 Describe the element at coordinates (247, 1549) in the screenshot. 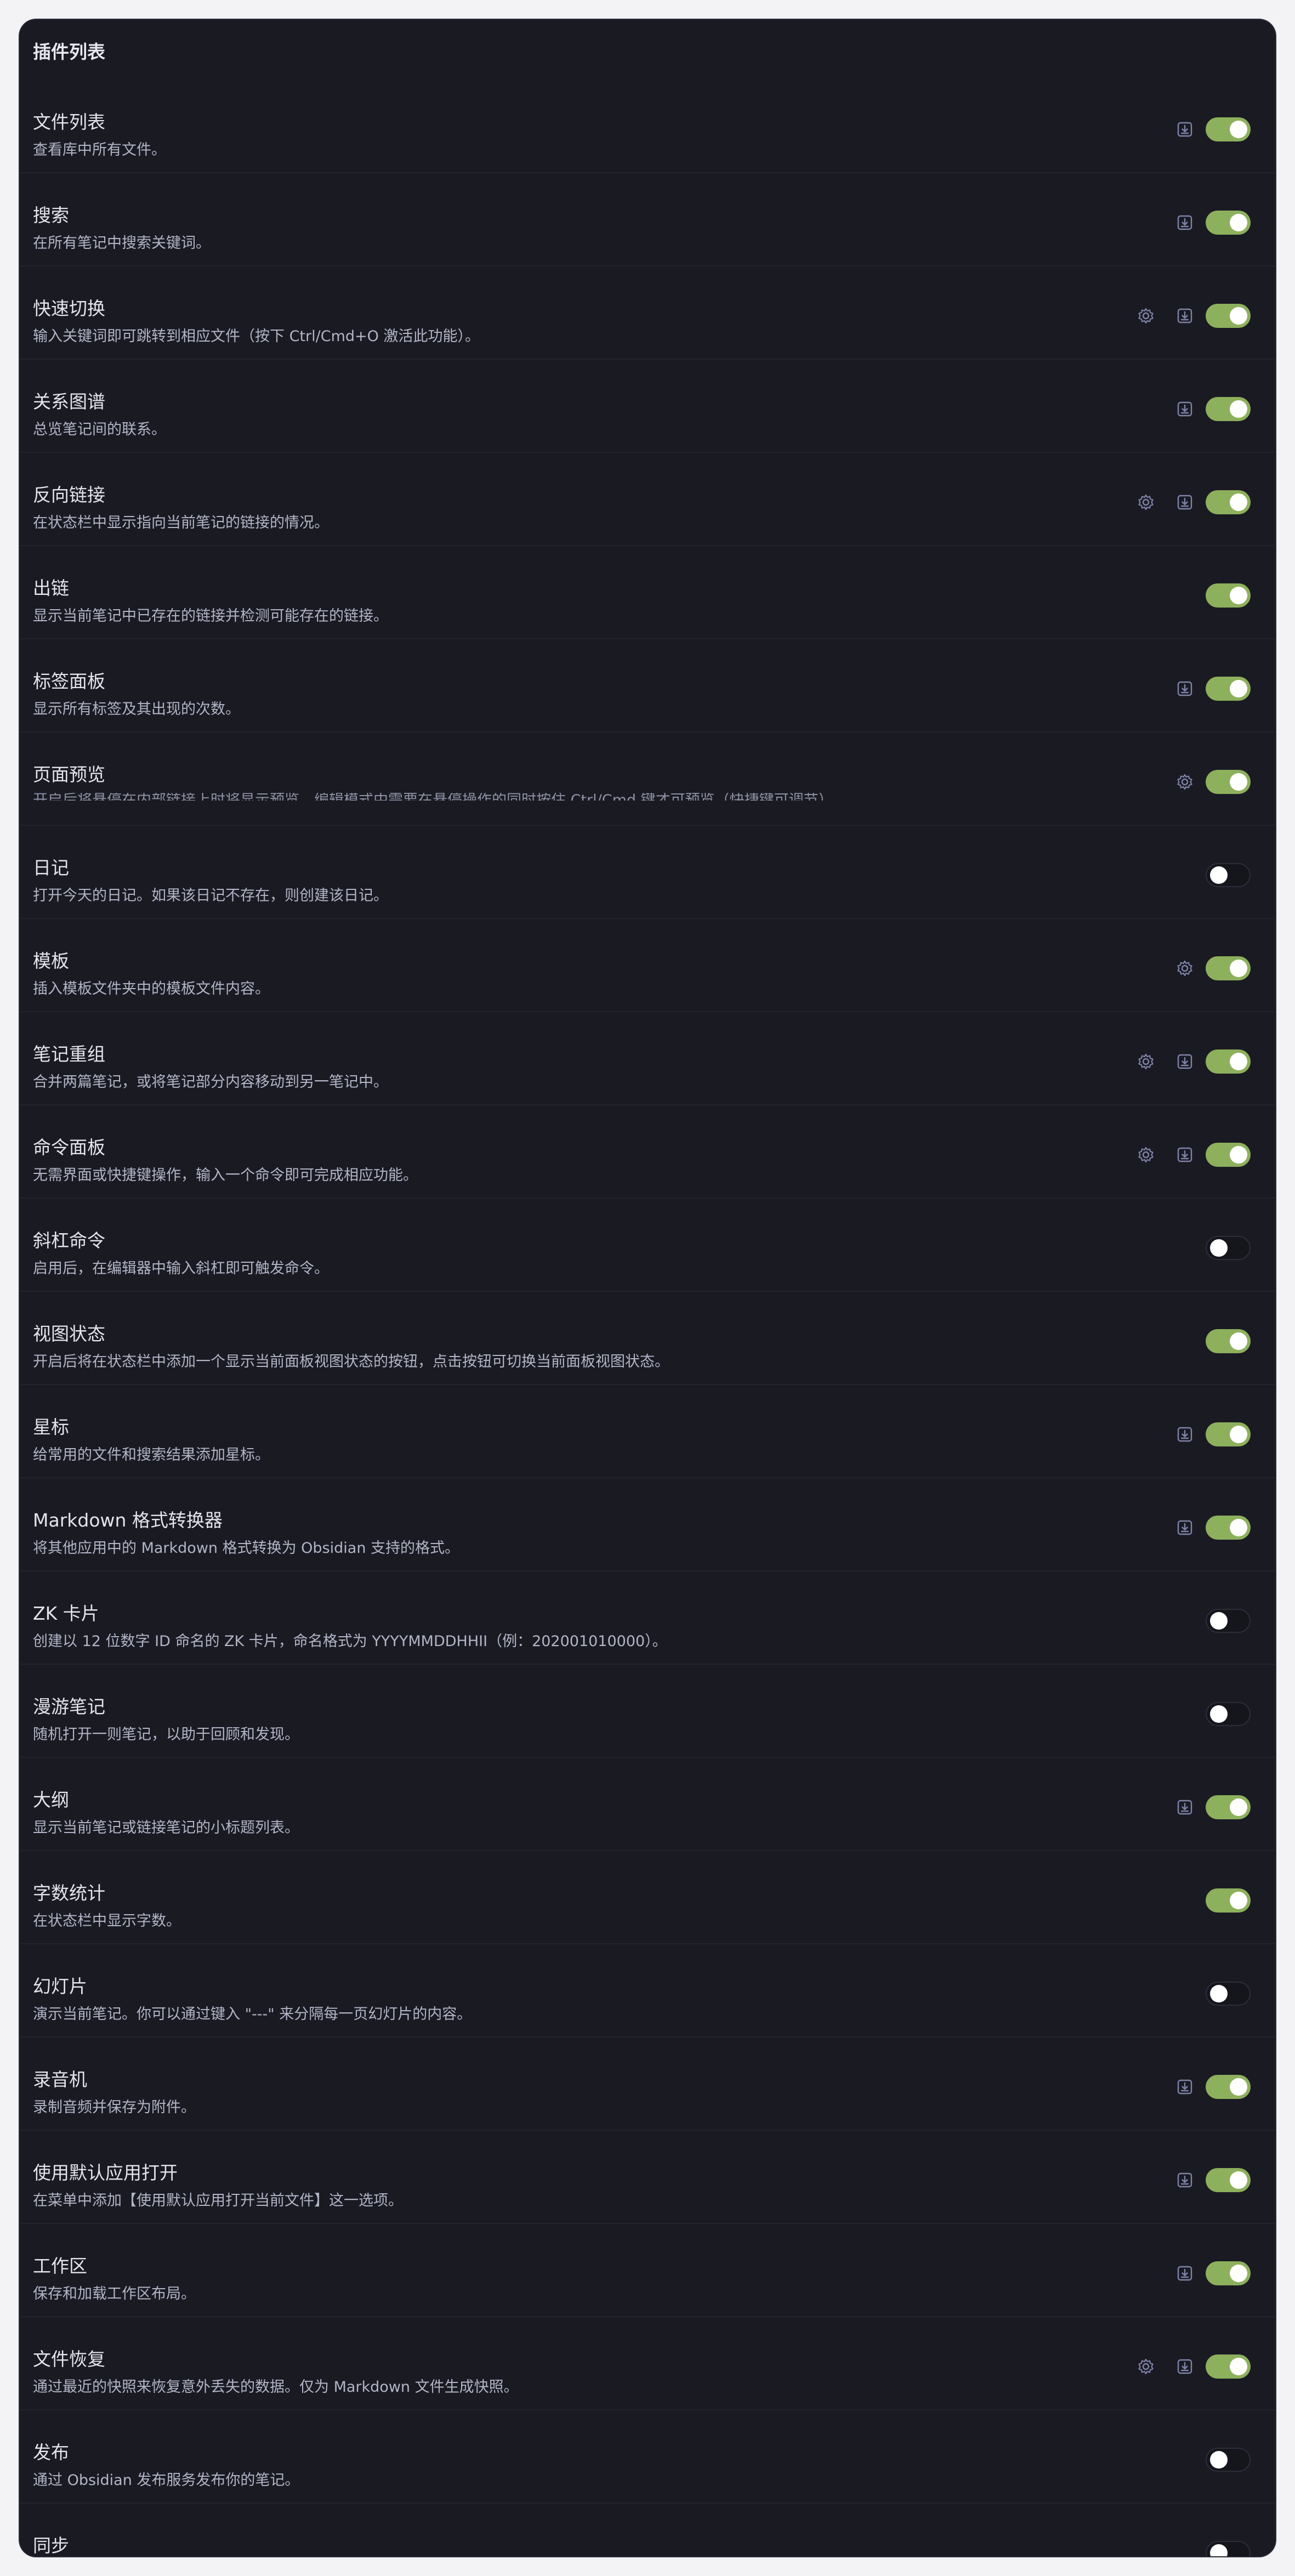

I see `plugin-description: 将其他应用中的 Markdown 格式转换为 Obsidian 支持的格式。` at that location.